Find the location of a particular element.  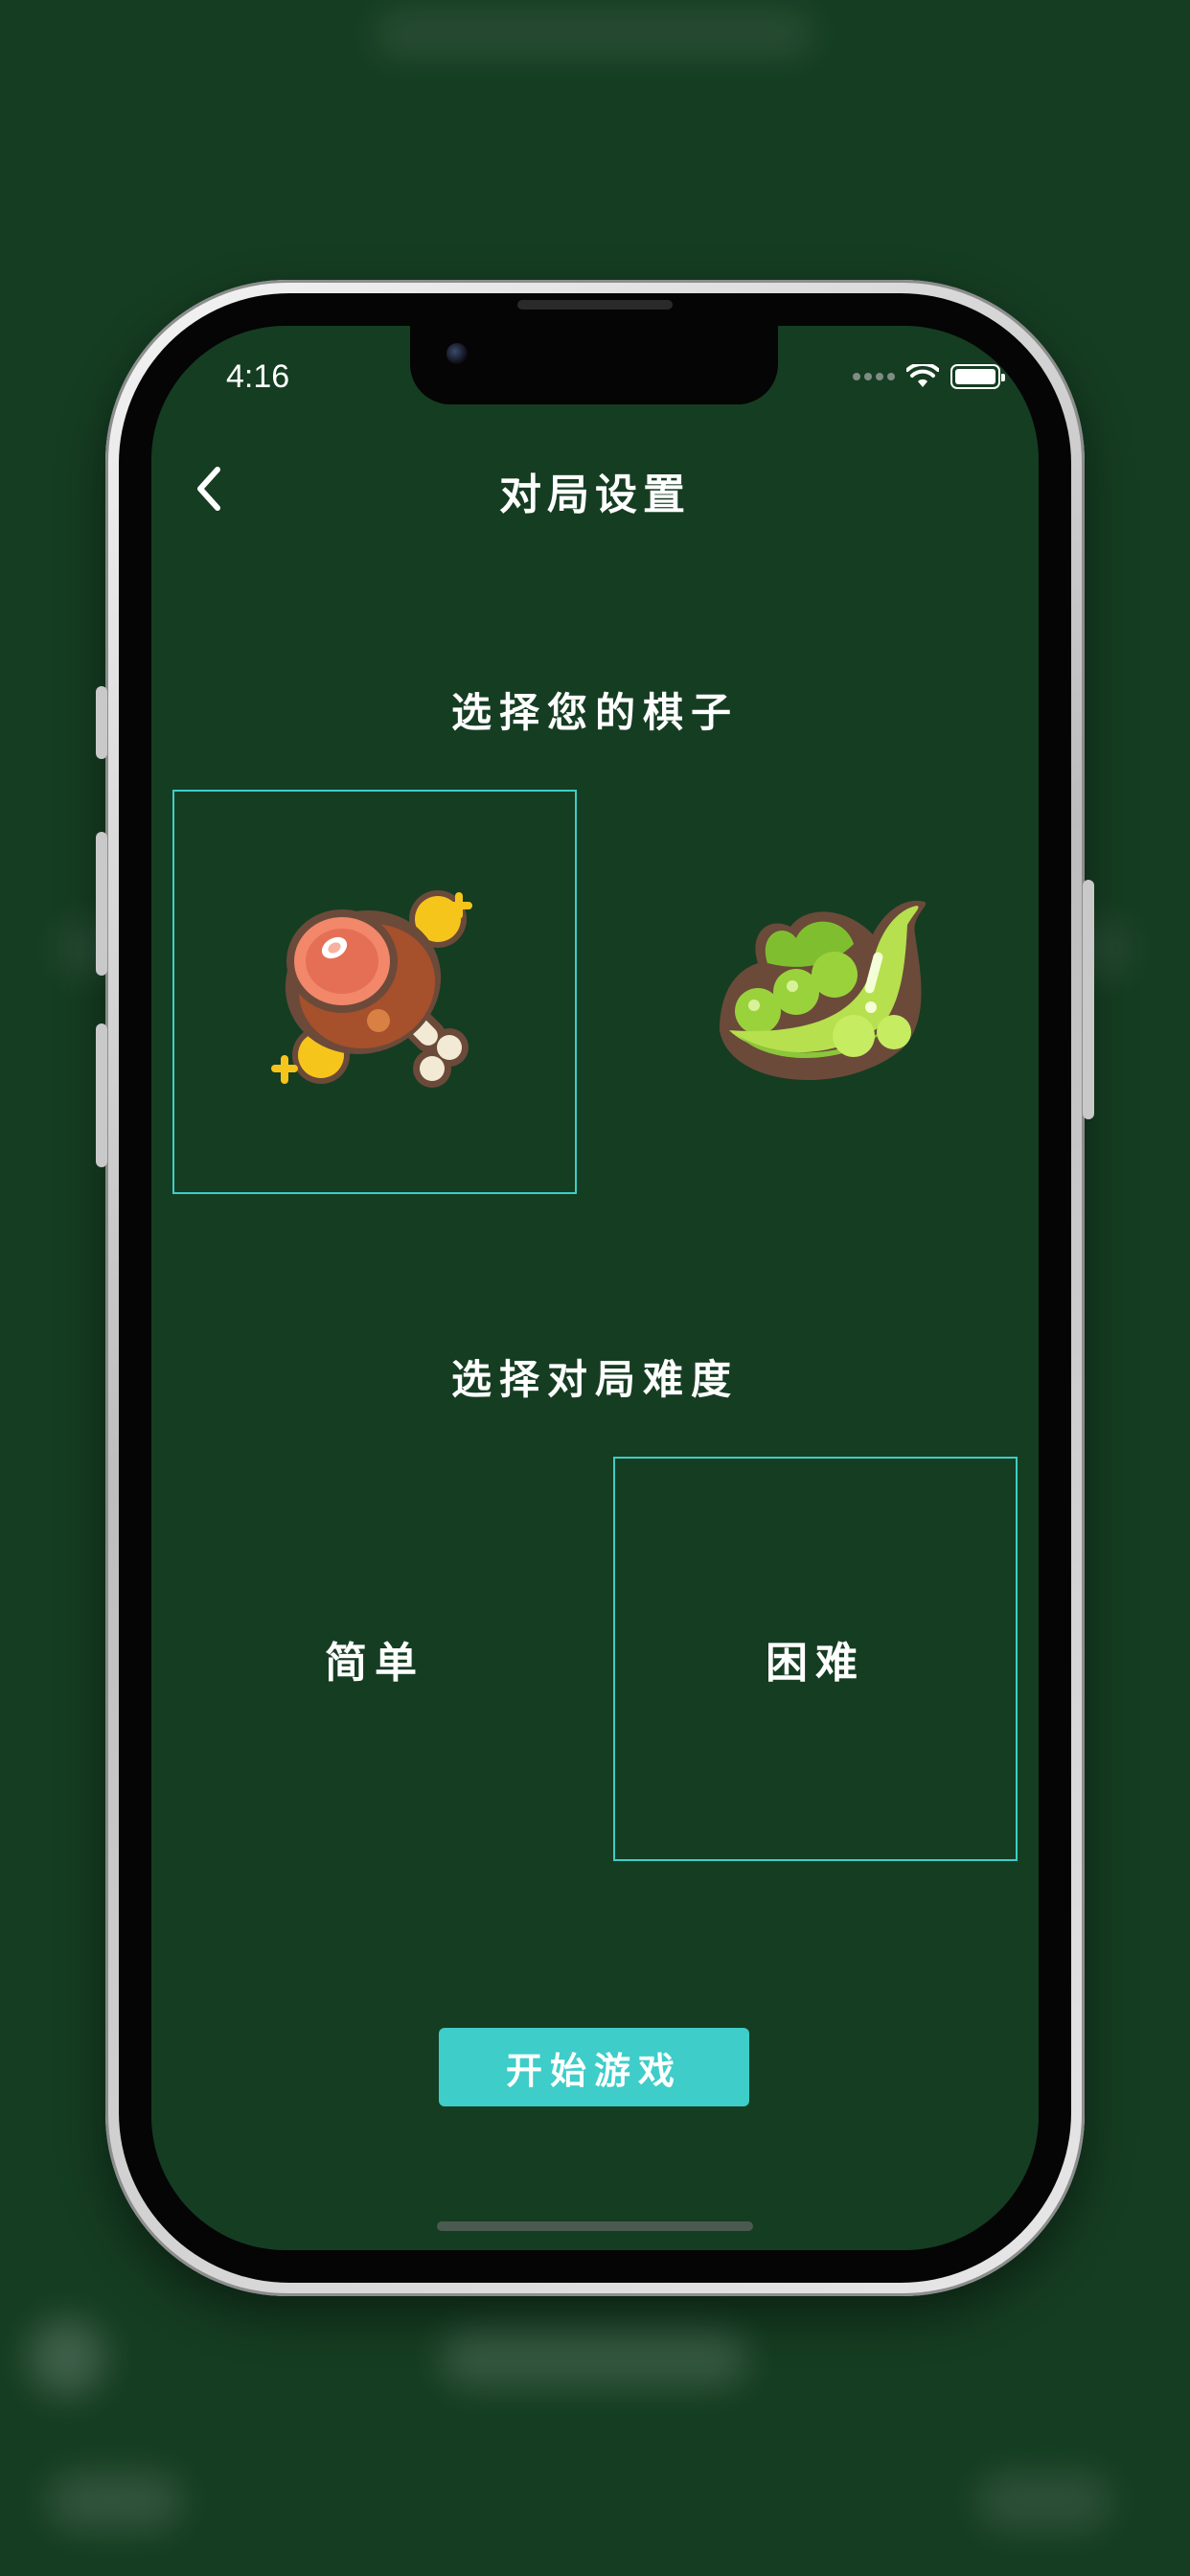

background-blur-bottom-right is located at coordinates (1044, 2501).